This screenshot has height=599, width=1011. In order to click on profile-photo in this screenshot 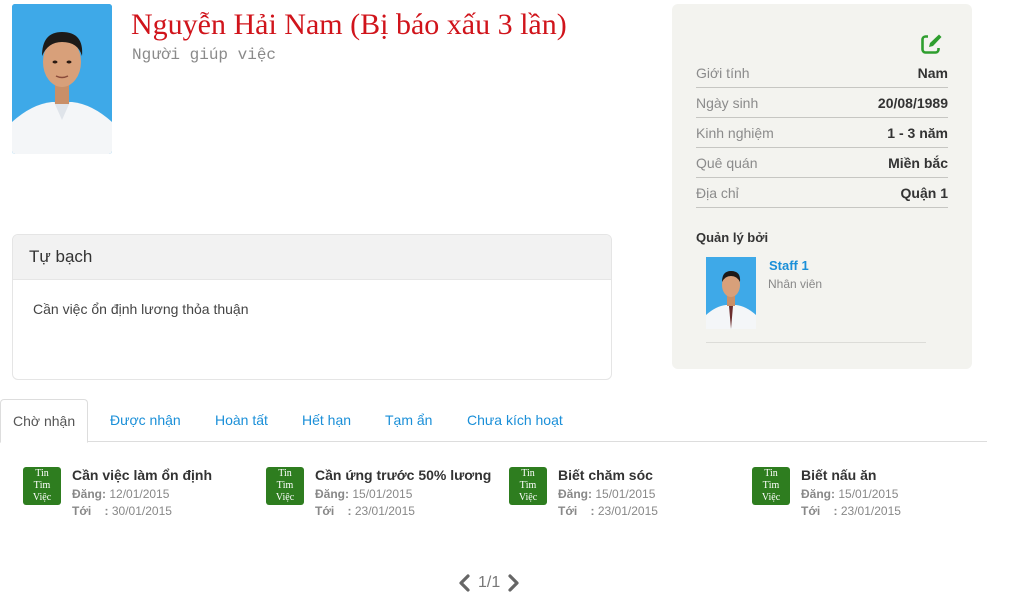, I will do `click(62, 79)`.